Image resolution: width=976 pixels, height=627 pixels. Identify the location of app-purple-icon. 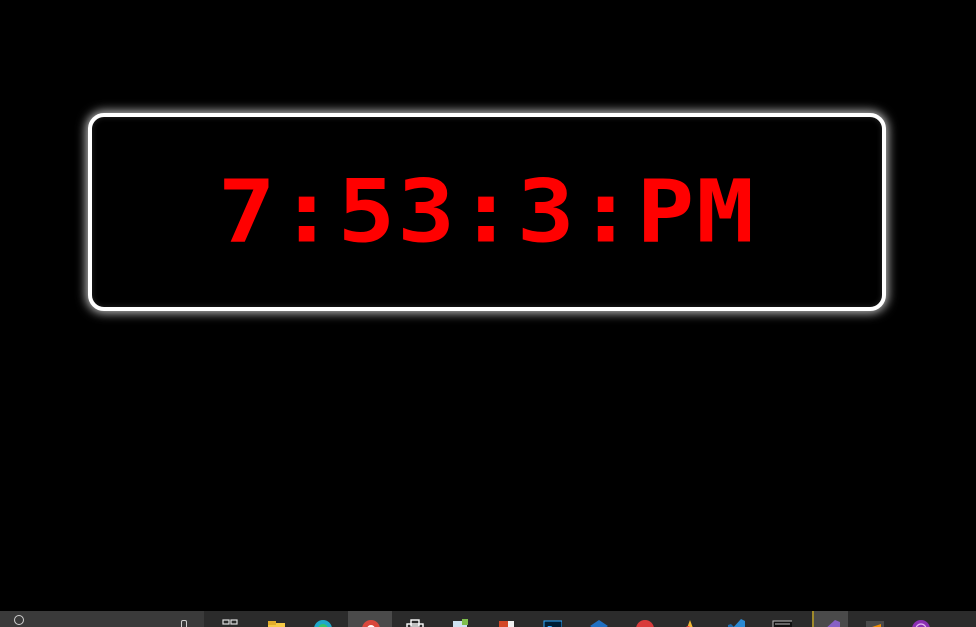
(920, 621).